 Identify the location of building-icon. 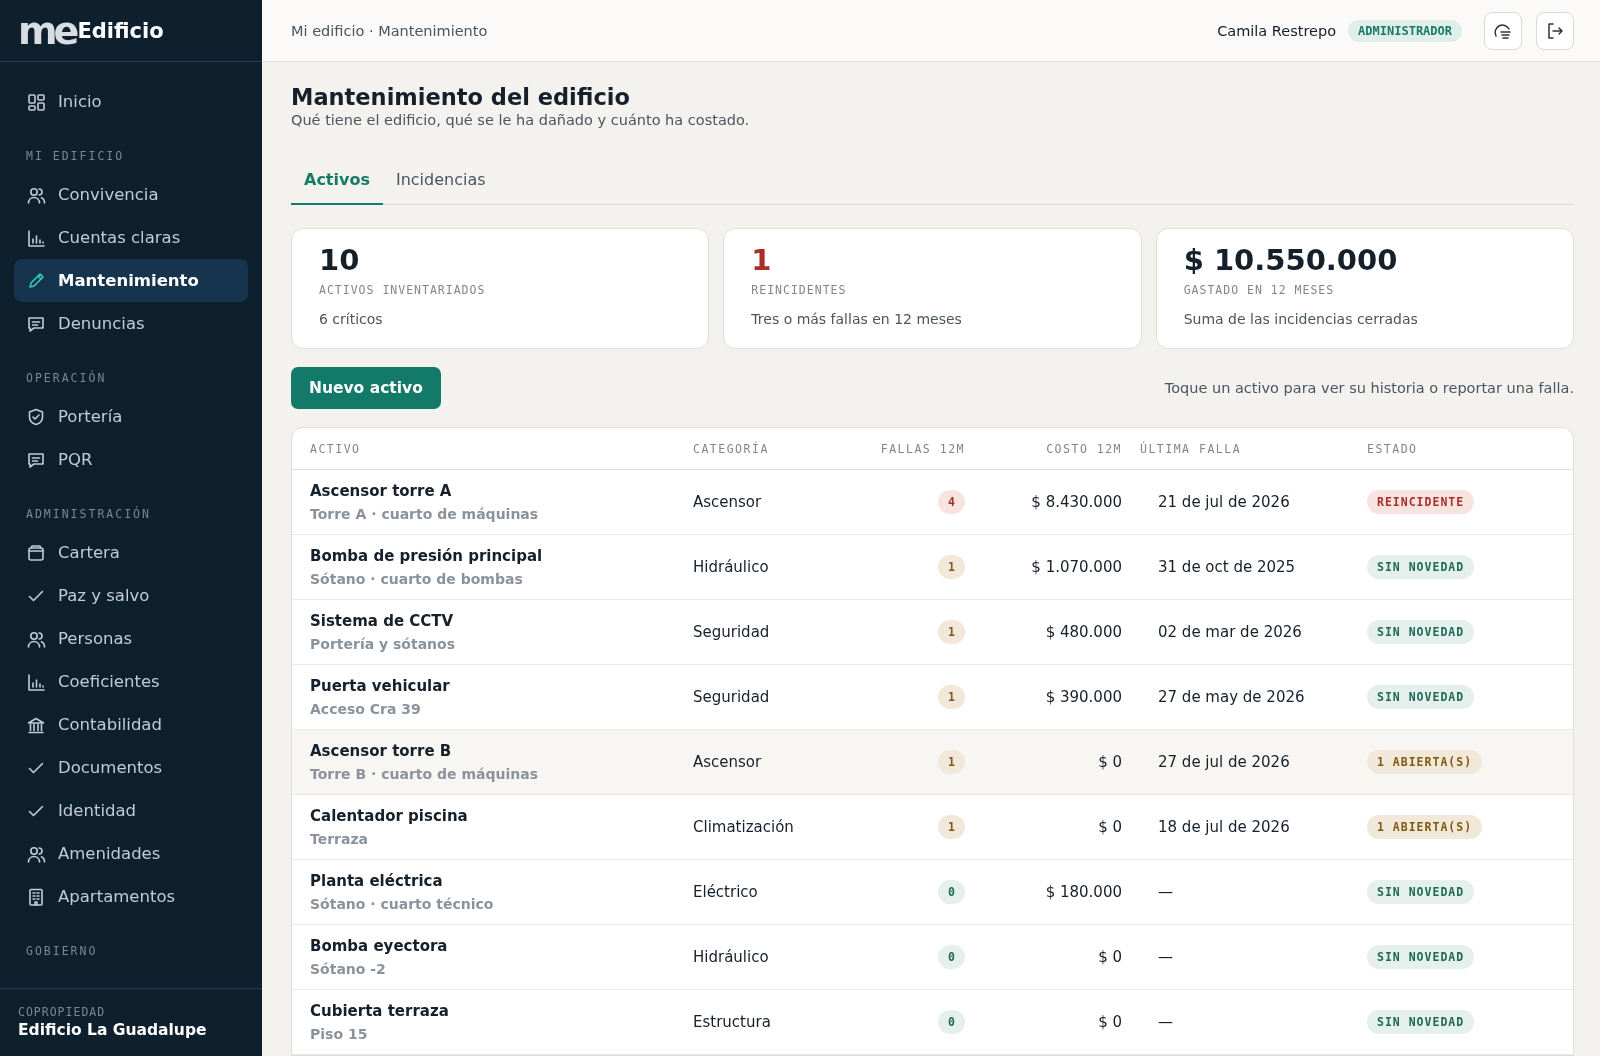
(36, 896).